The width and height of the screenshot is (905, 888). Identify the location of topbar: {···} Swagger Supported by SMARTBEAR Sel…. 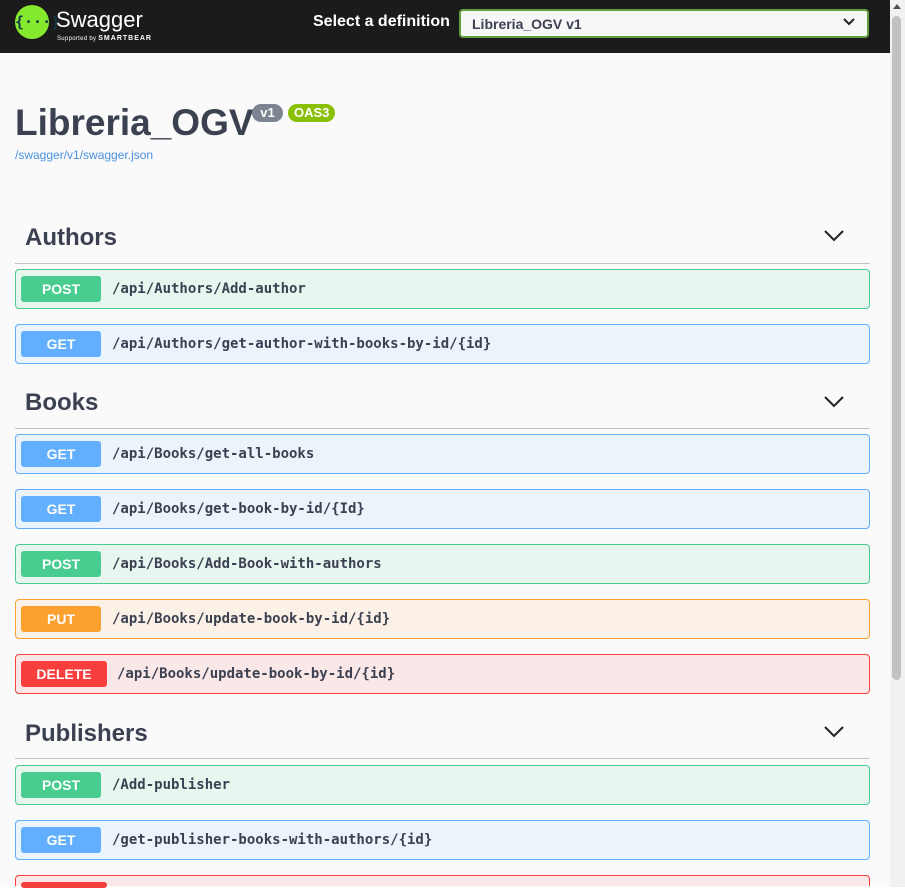
(445, 26).